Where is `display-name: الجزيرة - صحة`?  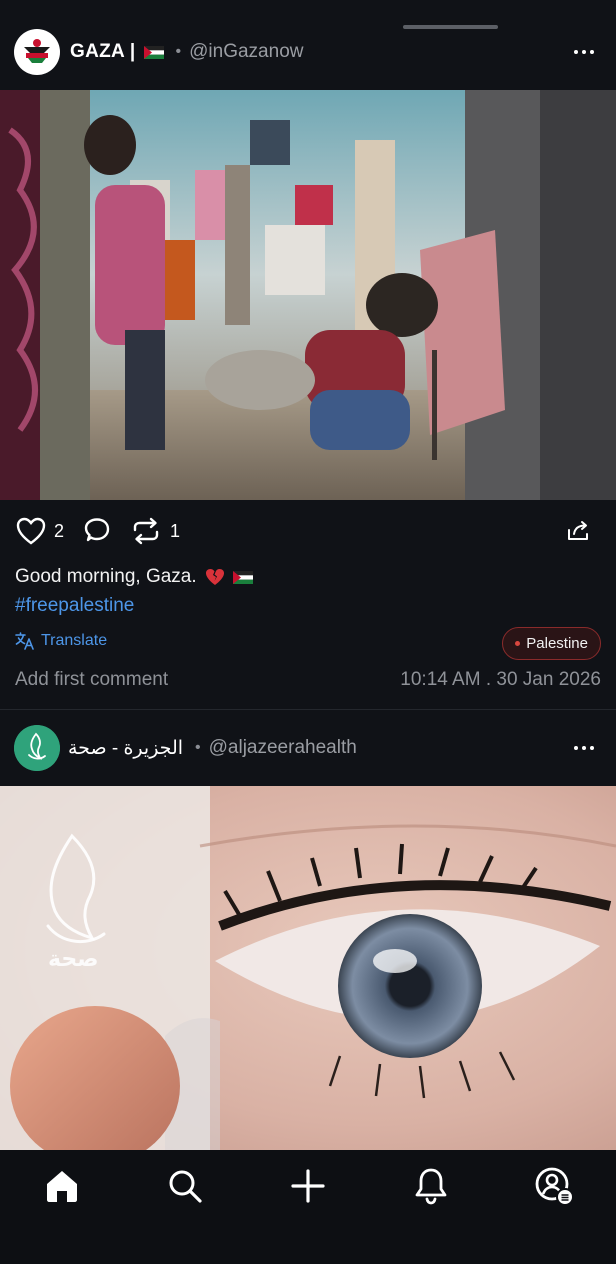
display-name: الجزيرة - صحة is located at coordinates (125, 748).